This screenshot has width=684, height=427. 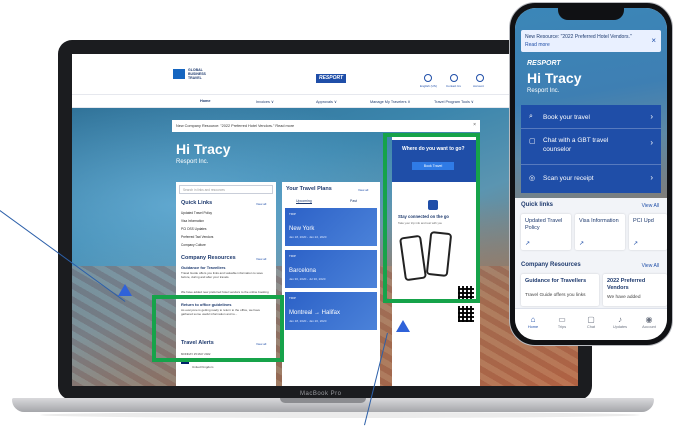 I want to click on user-icon, so click(x=480, y=78).